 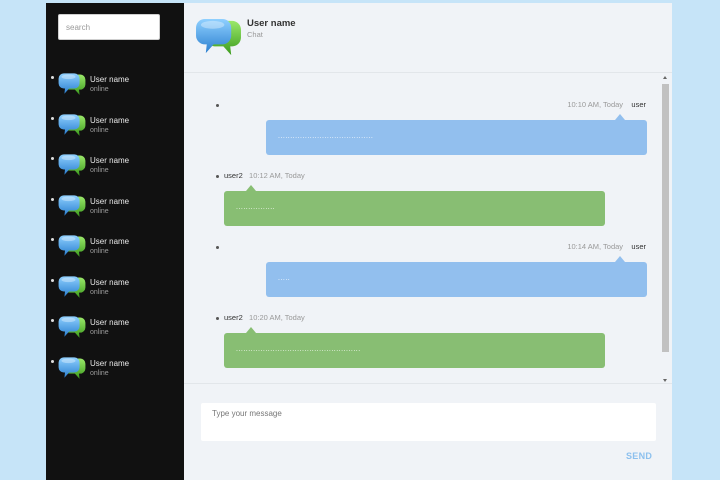 What do you see at coordinates (109, 27) in the screenshot?
I see `search-input` at bounding box center [109, 27].